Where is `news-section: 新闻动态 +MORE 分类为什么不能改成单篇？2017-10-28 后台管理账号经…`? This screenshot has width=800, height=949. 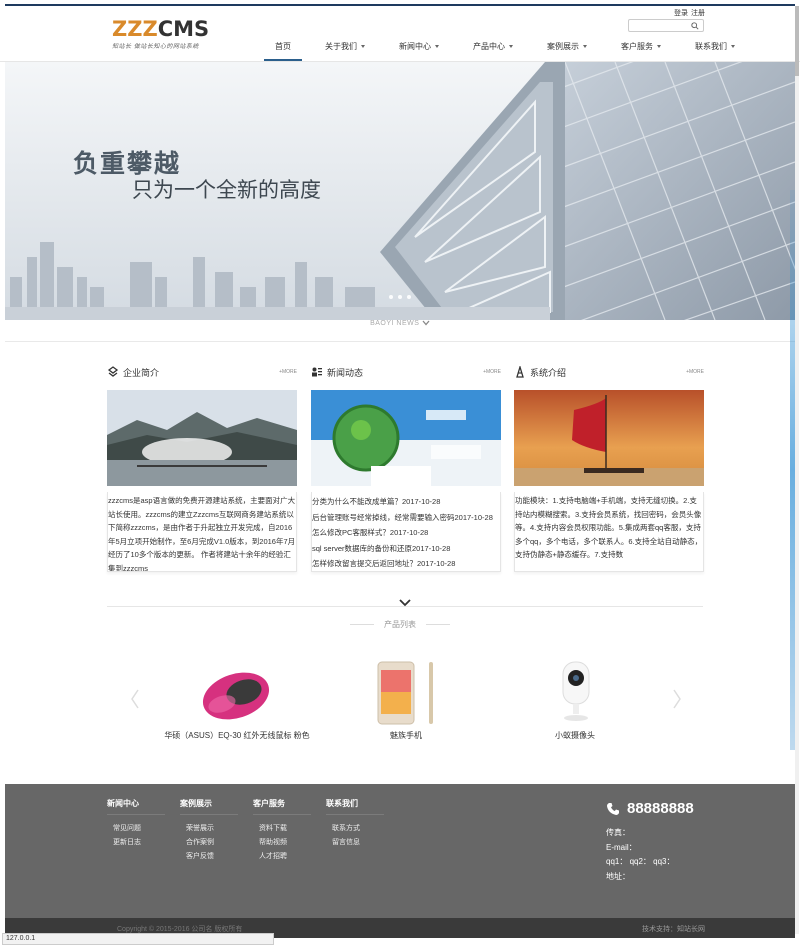 news-section: 新闻动态 +MORE 分类为什么不能改成单篇？2017-10-28 后台管理账号经… is located at coordinates (406, 467).